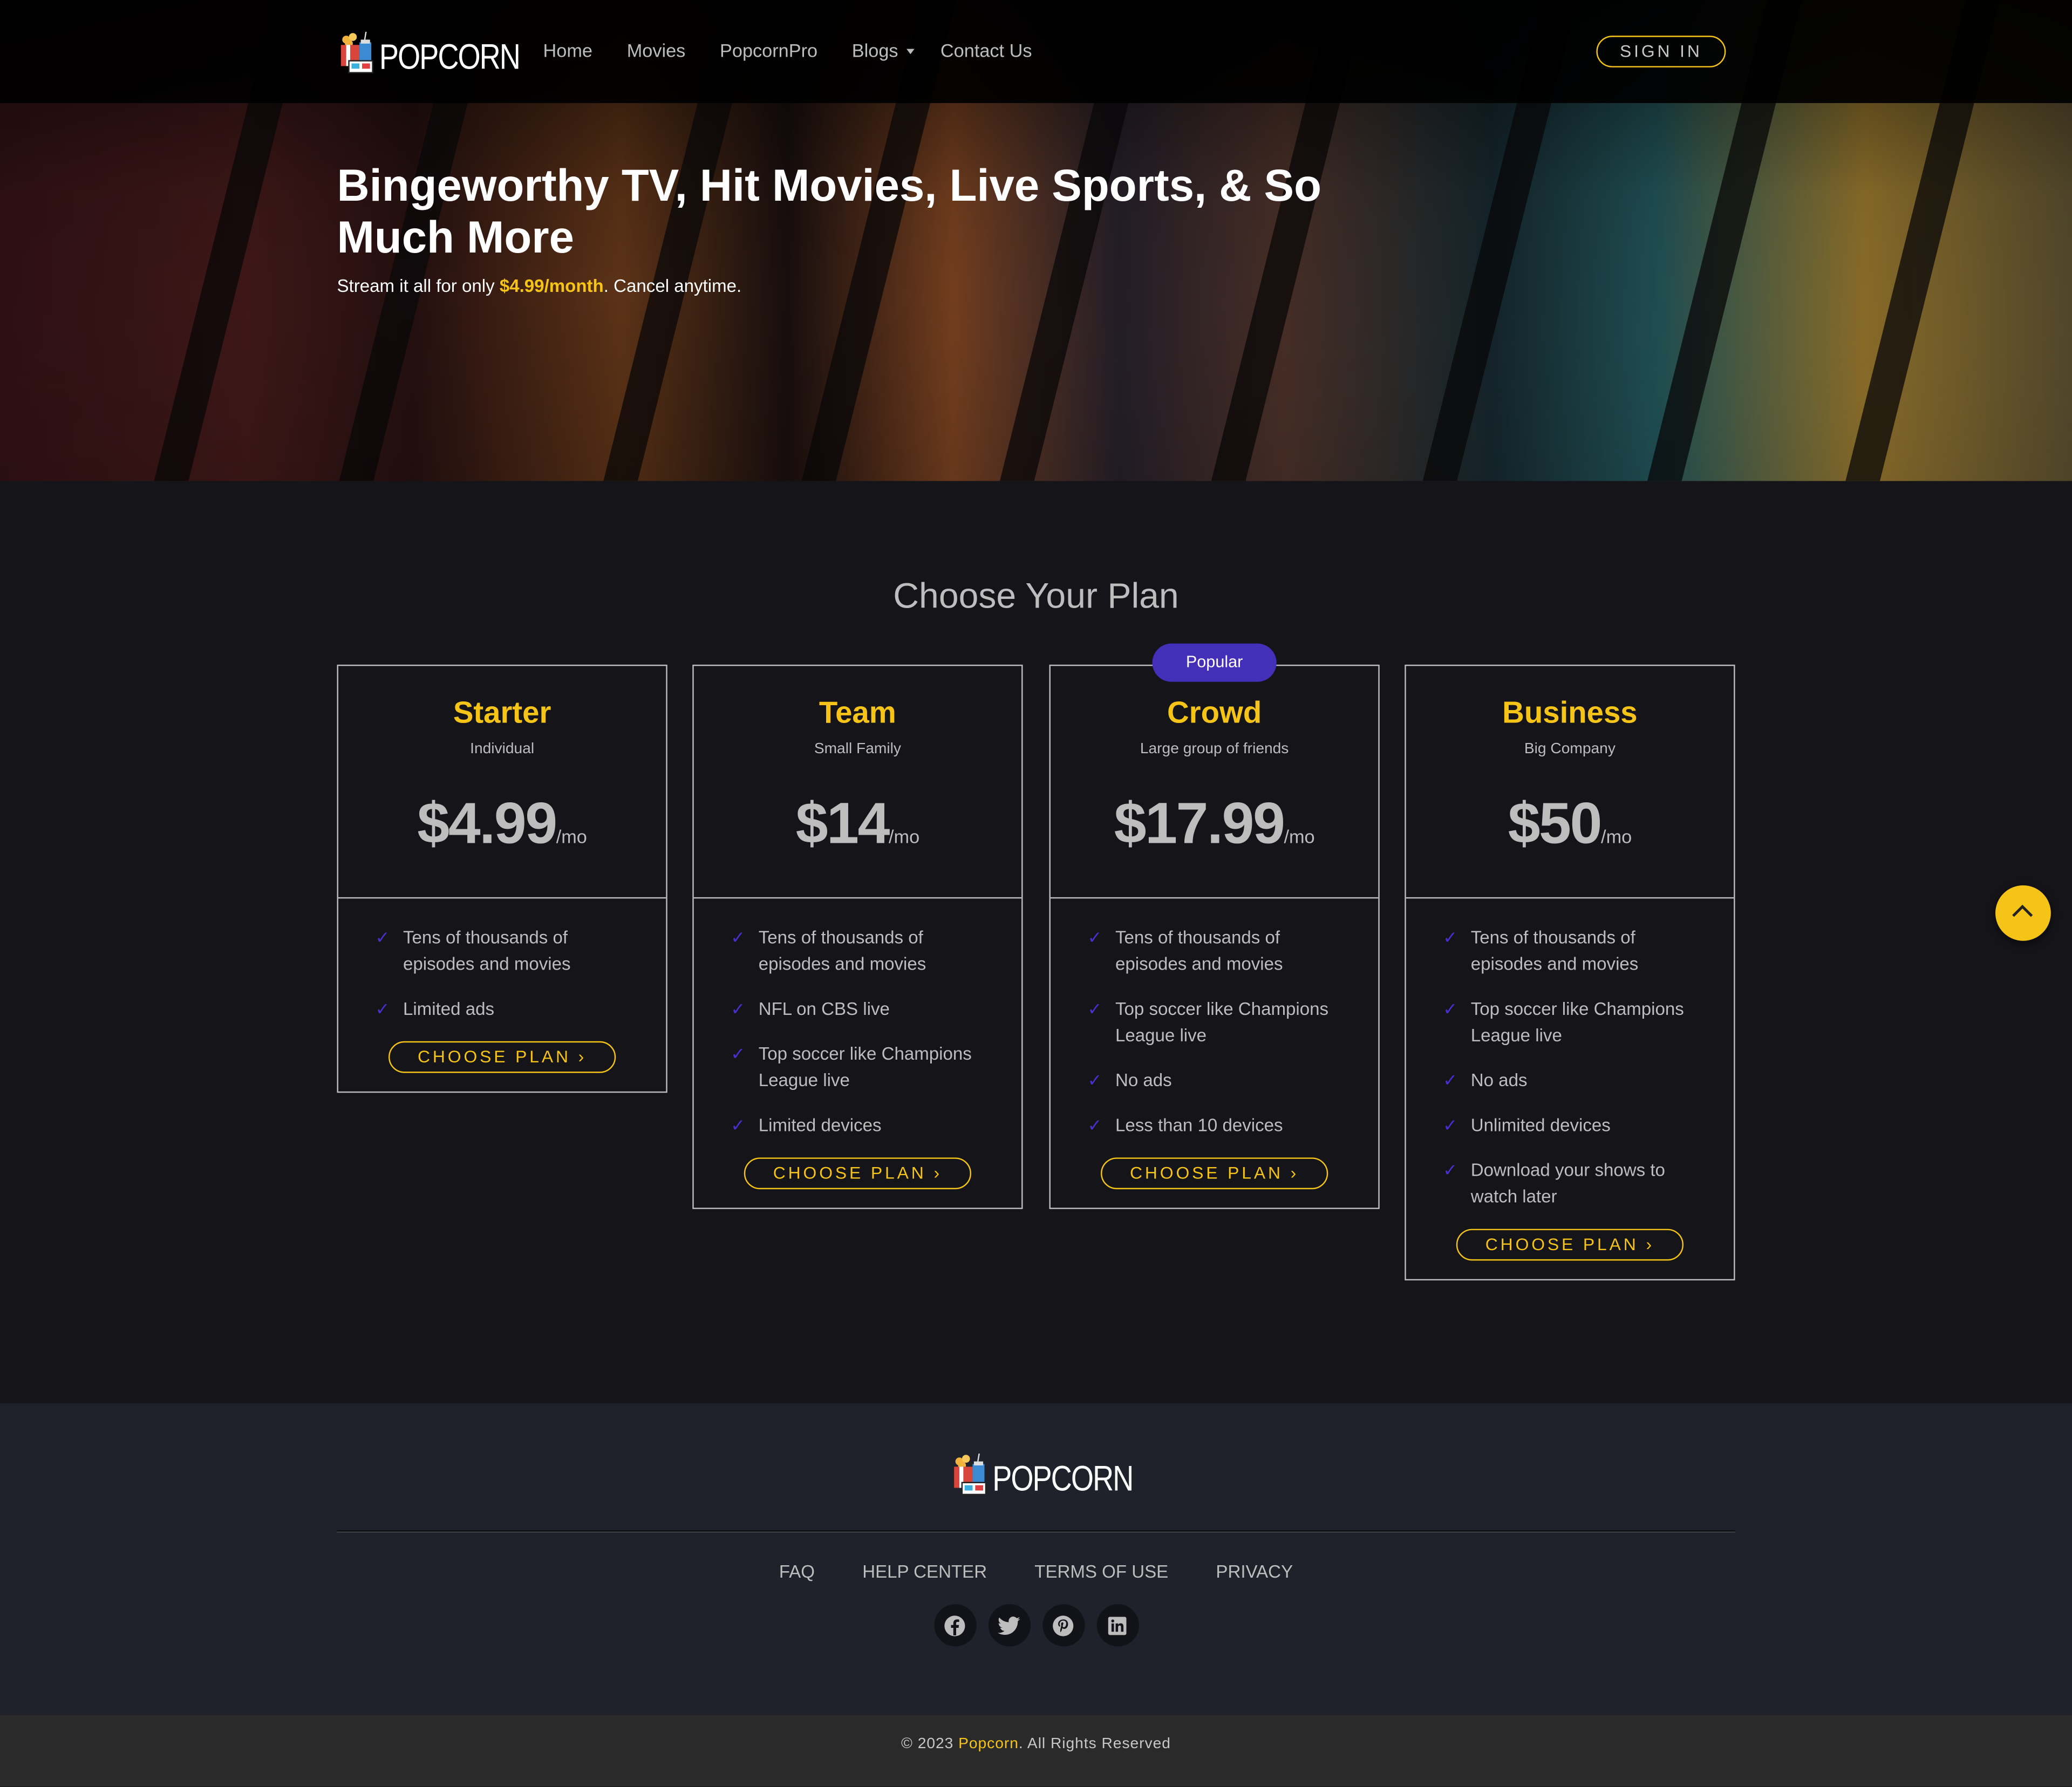  Describe the element at coordinates (356, 52) in the screenshot. I see `popcorn-icon` at that location.